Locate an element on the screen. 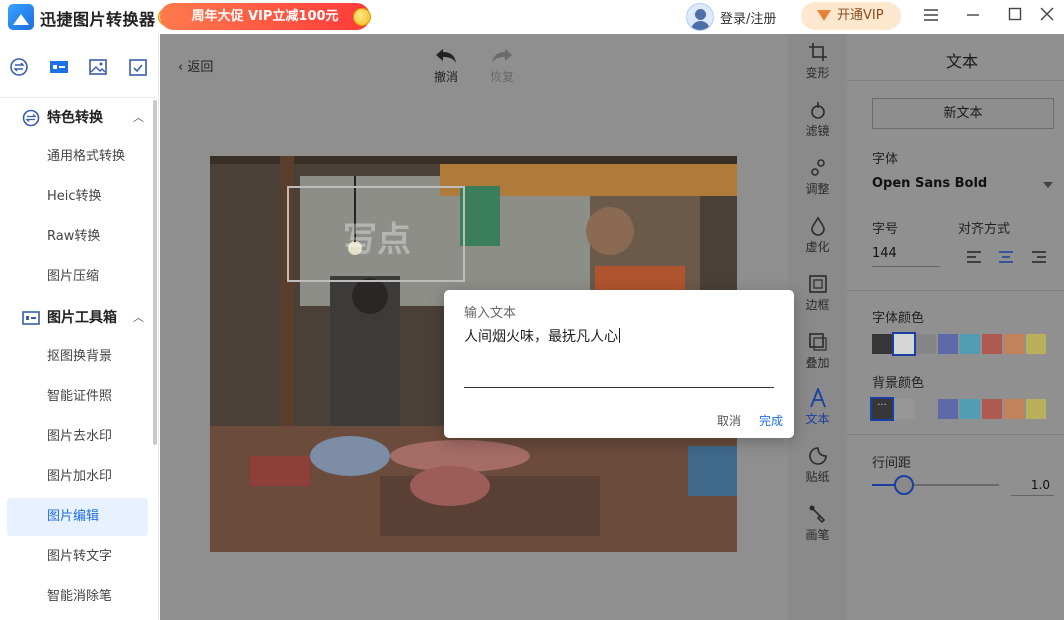 The image size is (1064, 620). group-featured-convert: 特色转换 ︿ is located at coordinates (75, 118).